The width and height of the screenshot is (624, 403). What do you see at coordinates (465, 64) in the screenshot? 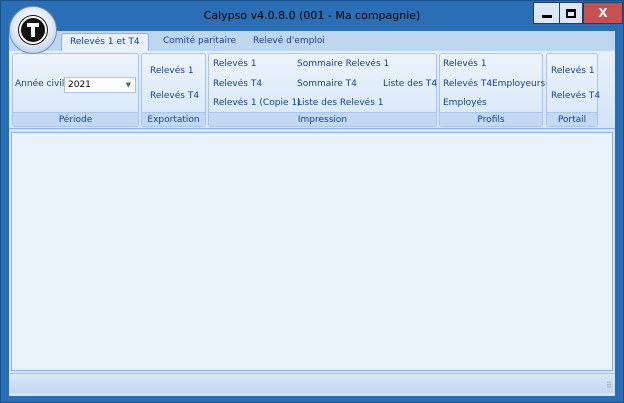
I see `profile-releves-1-button: Relevés 1` at bounding box center [465, 64].